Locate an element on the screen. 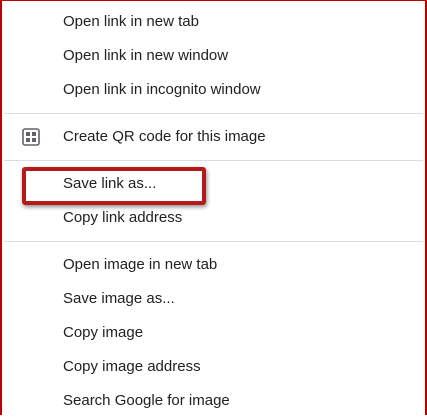 This screenshot has height=418, width=427. menu-item-label: Copy image address is located at coordinates (132, 366).